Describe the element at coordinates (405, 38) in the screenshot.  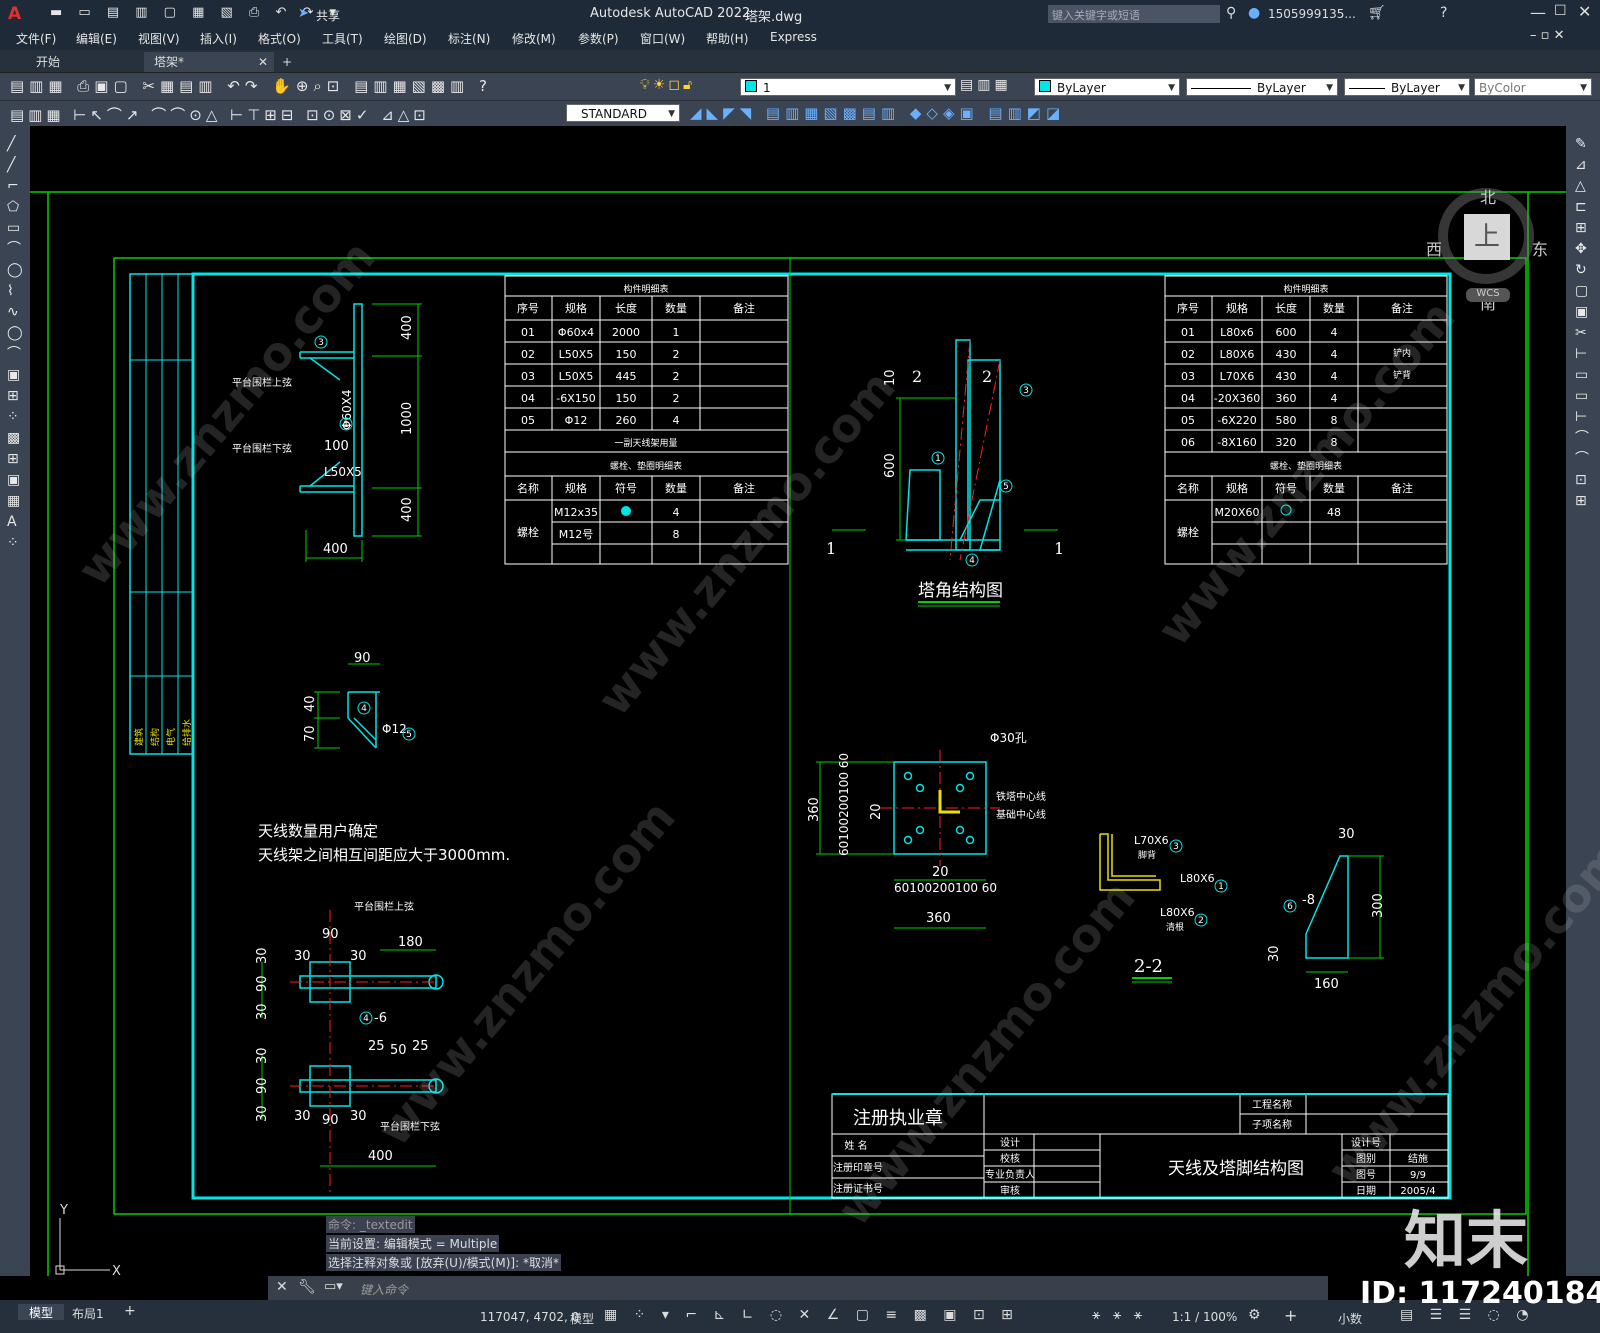
I see `menu-draw: 绘图(D)` at that location.